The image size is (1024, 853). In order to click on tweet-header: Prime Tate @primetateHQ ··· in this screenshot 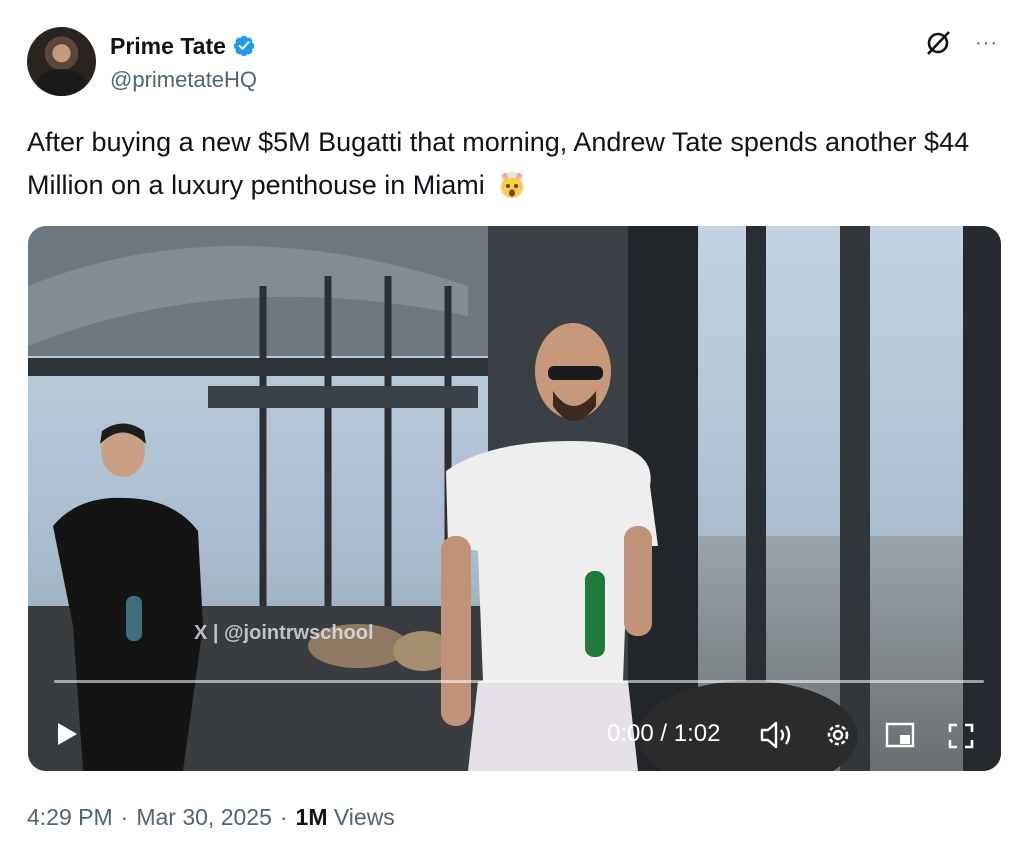, I will do `click(514, 63)`.